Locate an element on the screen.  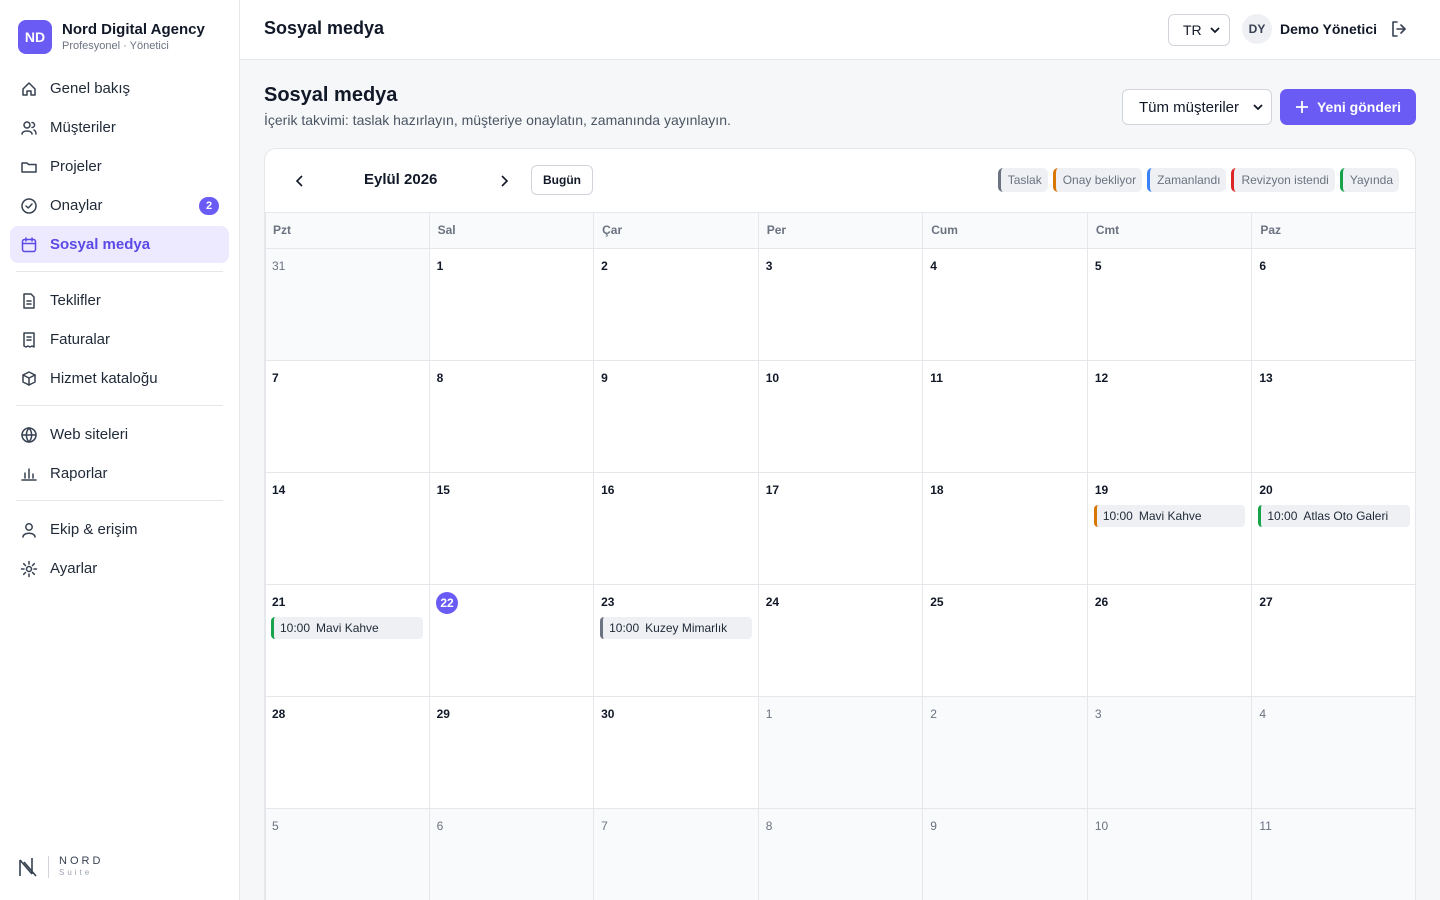
sidebar-item-quotes: Teklifler is located at coordinates (119, 300).